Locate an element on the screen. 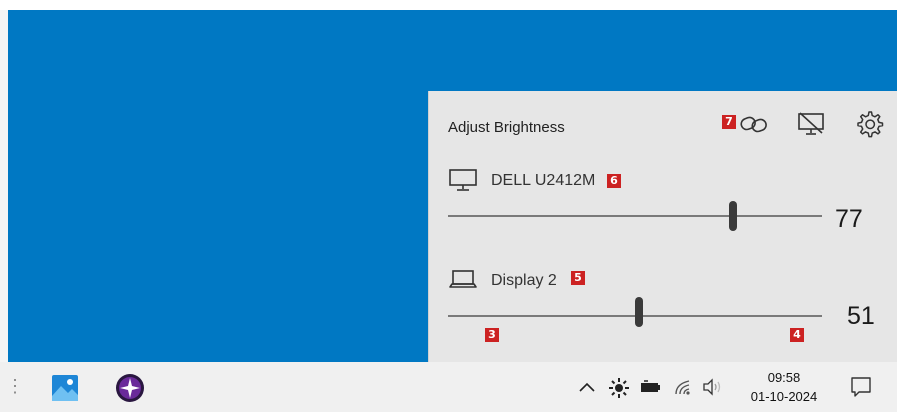 This screenshot has height=412, width=897. taskbar-overflow-dots: ⋮ is located at coordinates (15, 386).